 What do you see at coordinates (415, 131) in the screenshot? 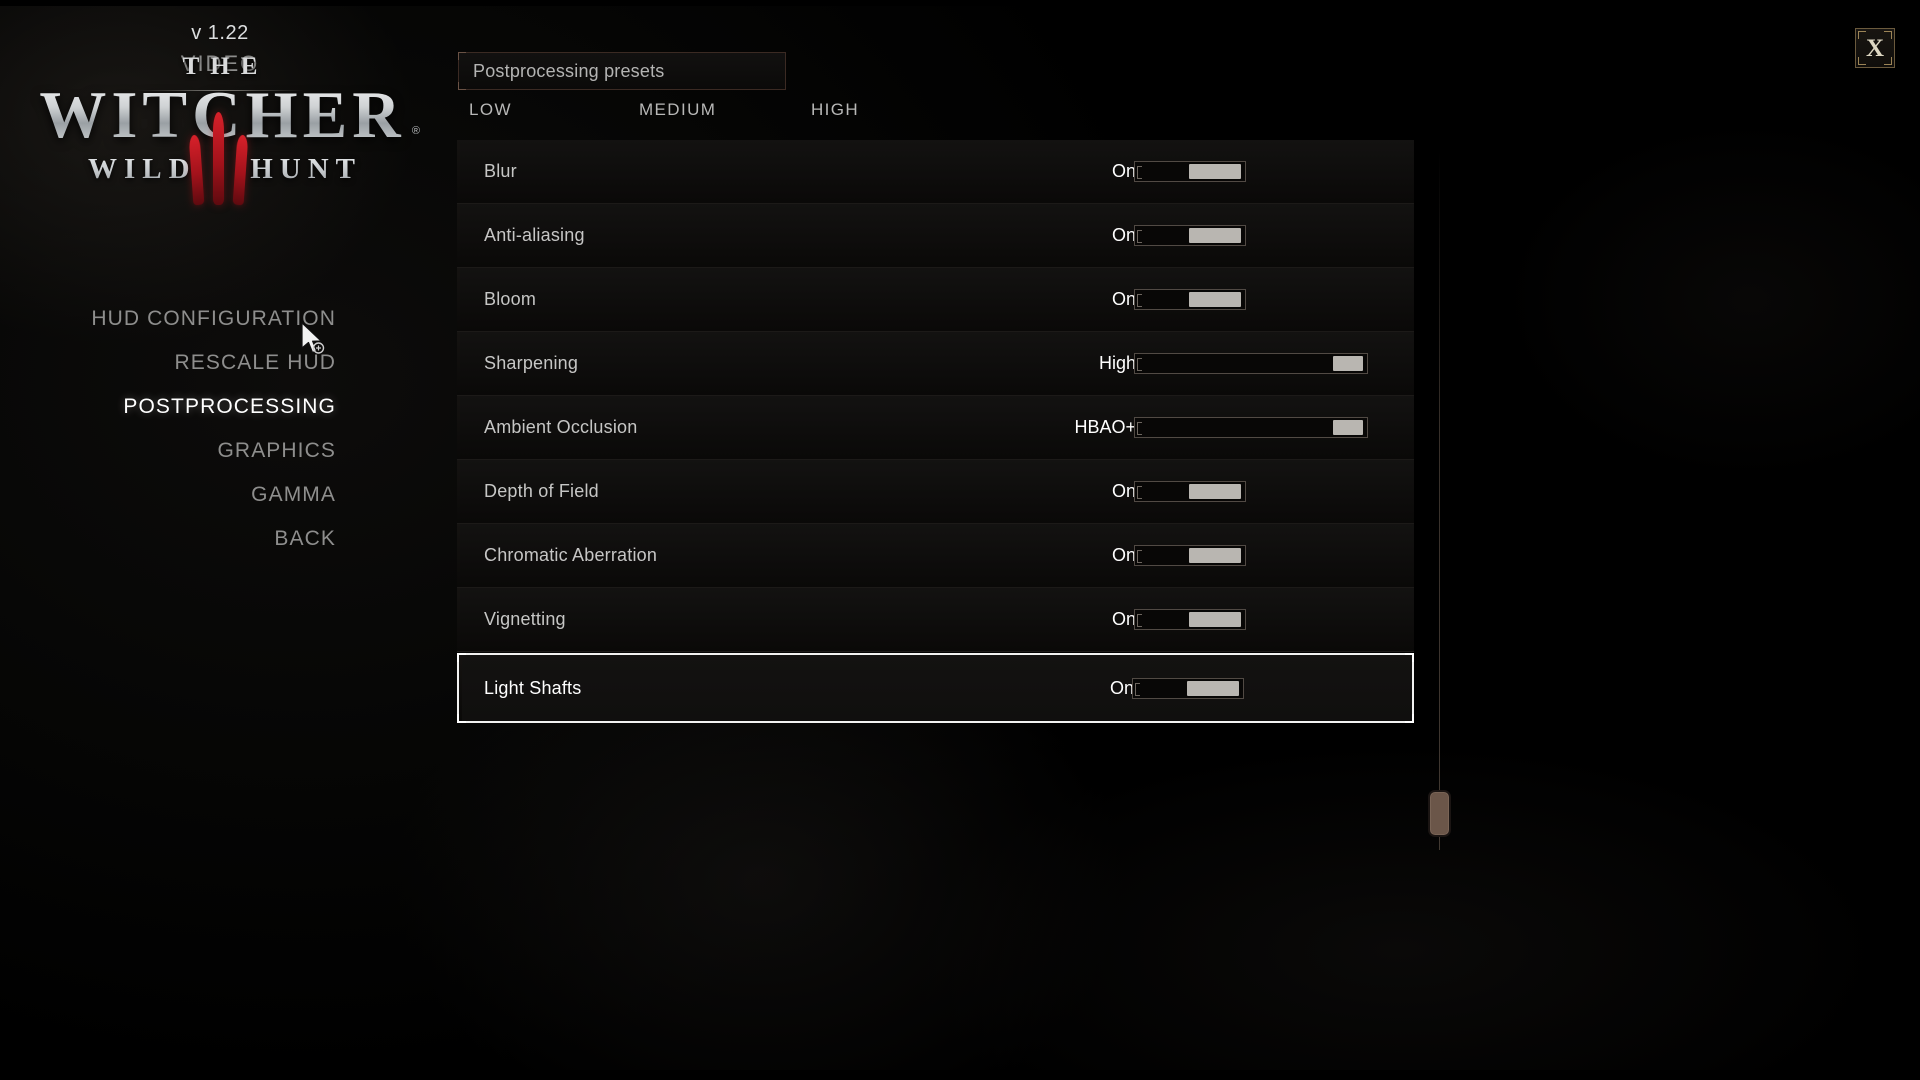
I see `registered-mark: ®` at bounding box center [415, 131].